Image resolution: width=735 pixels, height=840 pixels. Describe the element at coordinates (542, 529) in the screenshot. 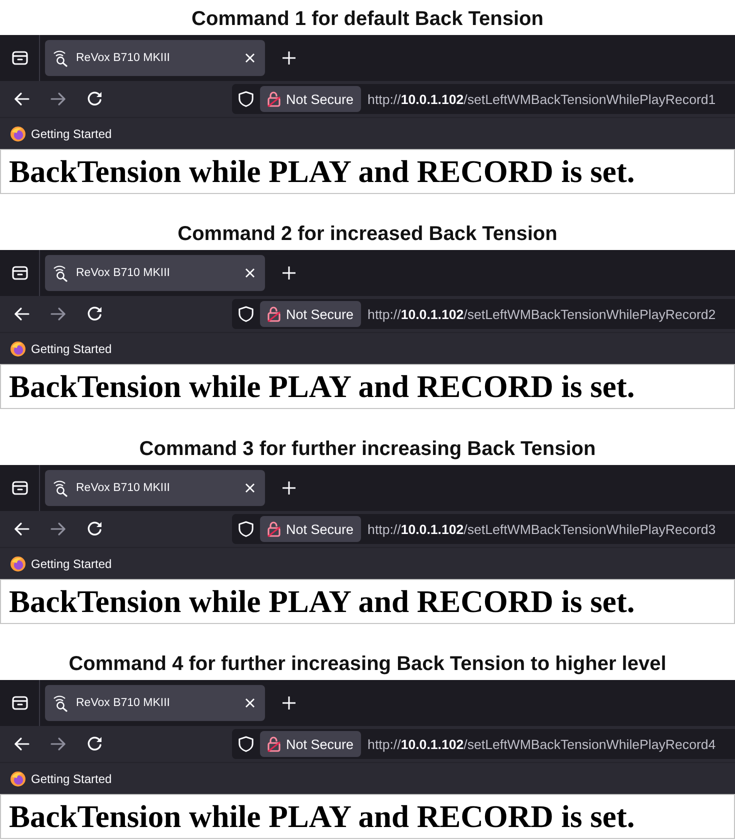

I see `url-text: http://10.0.1.102/setLeftWMBackTensionWhilePlayRecord3` at that location.